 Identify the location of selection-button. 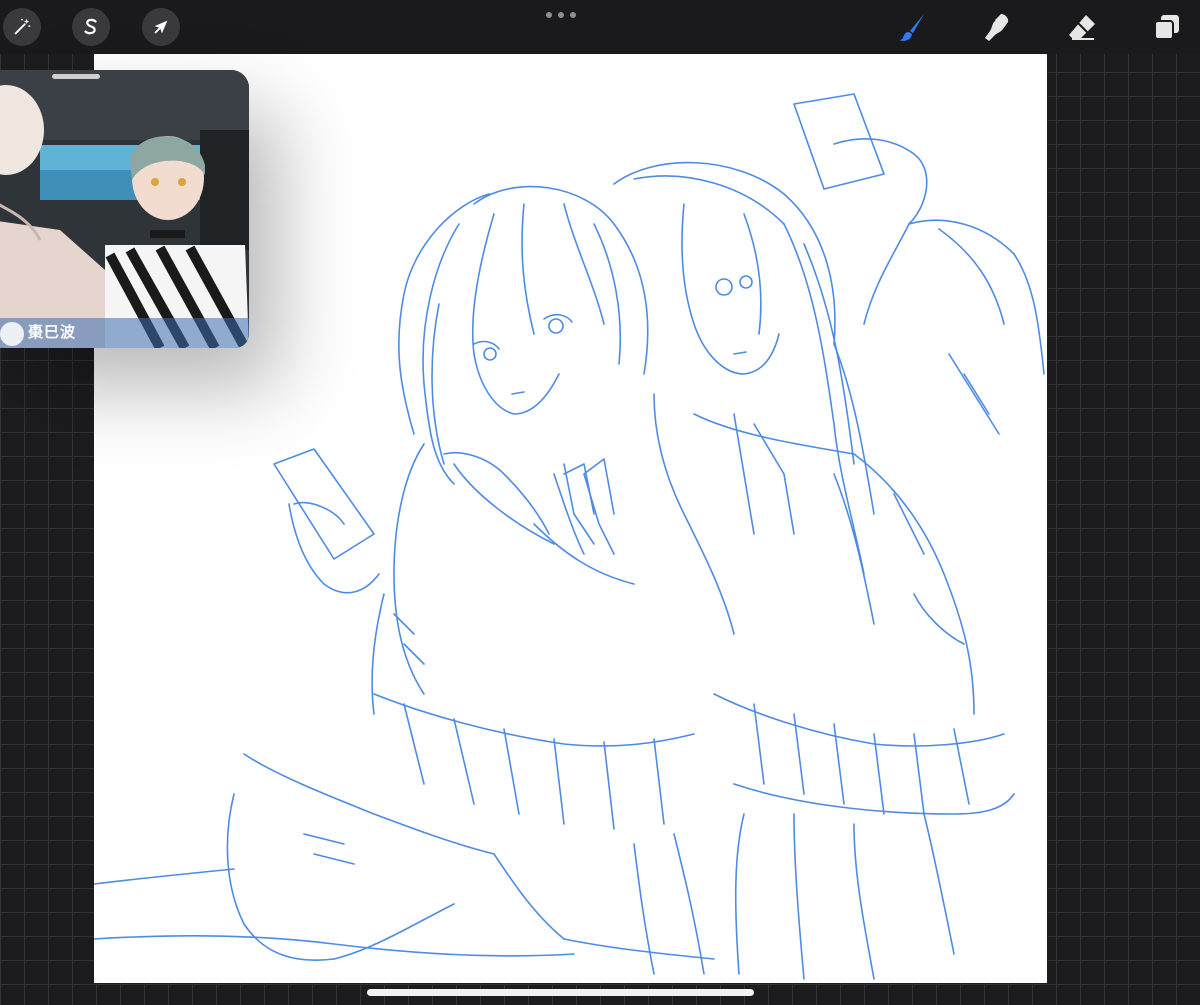
(91, 27).